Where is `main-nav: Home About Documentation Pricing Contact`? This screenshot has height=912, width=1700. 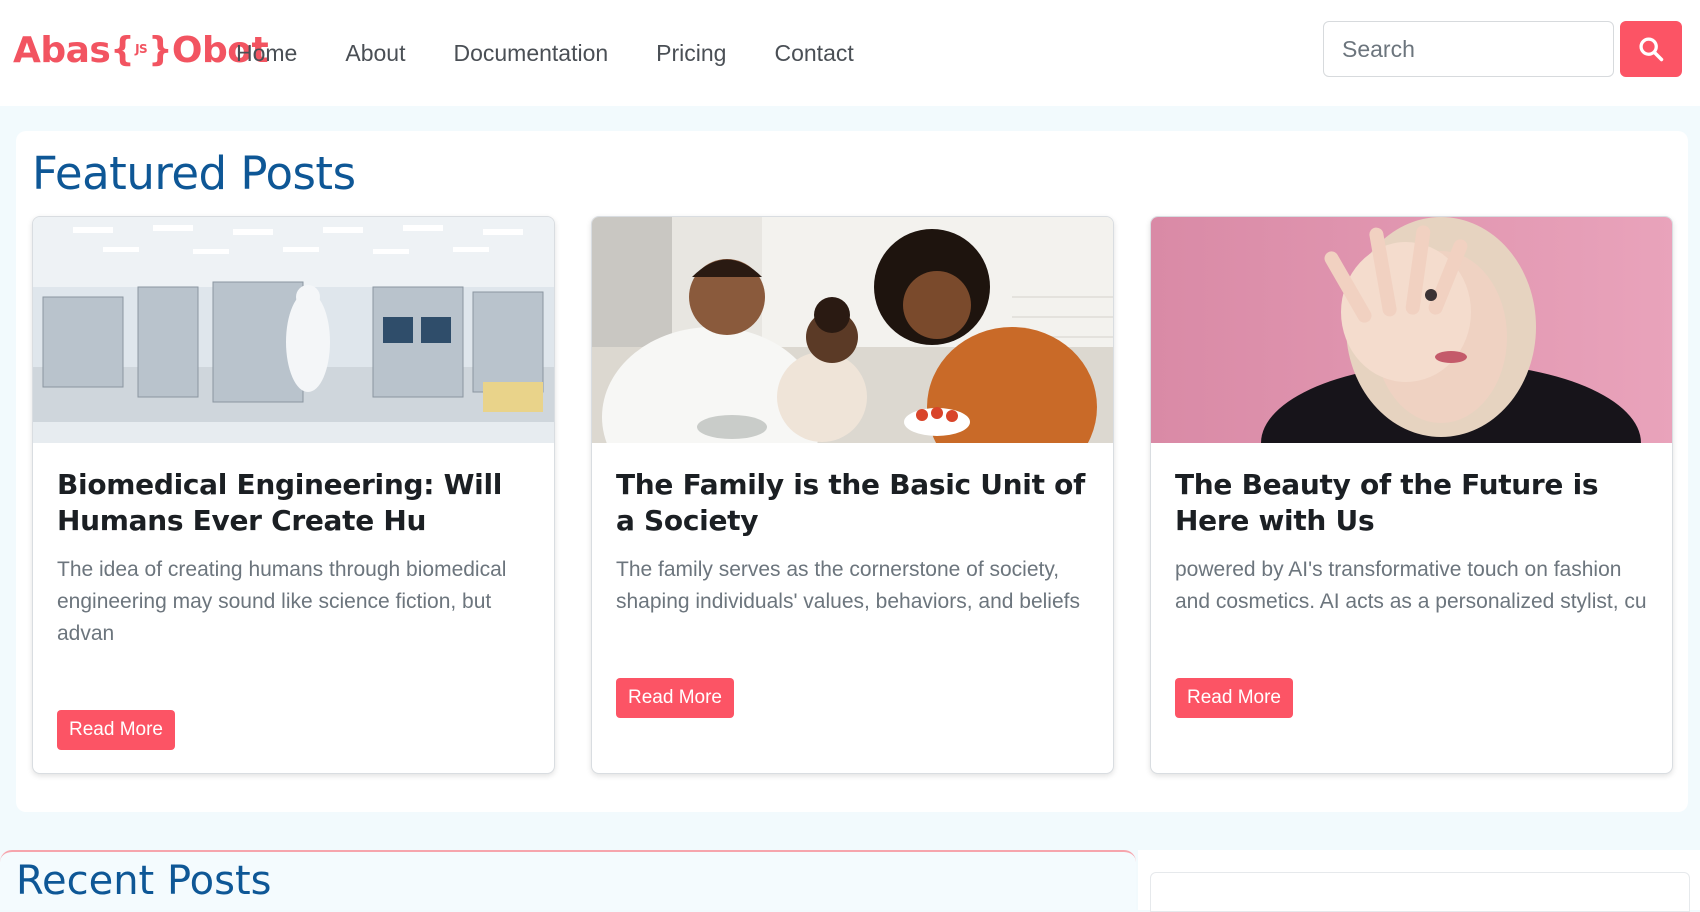 main-nav: Home About Documentation Pricing Contact is located at coordinates (569, 53).